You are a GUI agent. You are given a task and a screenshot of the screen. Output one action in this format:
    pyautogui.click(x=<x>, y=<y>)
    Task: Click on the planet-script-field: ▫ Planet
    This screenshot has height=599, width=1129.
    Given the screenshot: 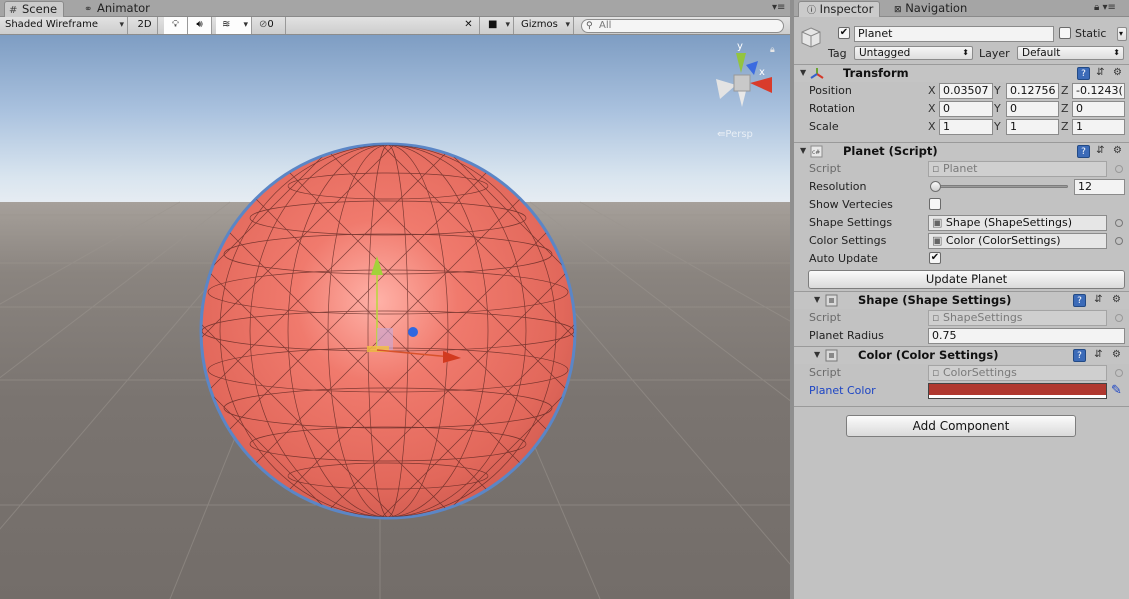 What is the action you would take?
    pyautogui.click(x=1017, y=169)
    